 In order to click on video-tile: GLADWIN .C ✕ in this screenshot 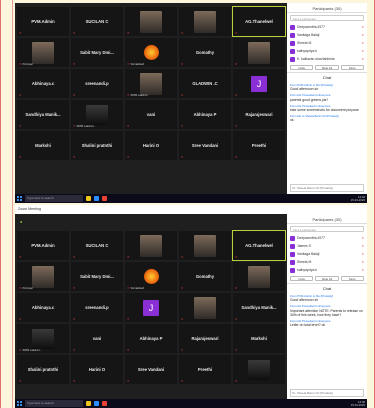, I will do `click(205, 83)`.